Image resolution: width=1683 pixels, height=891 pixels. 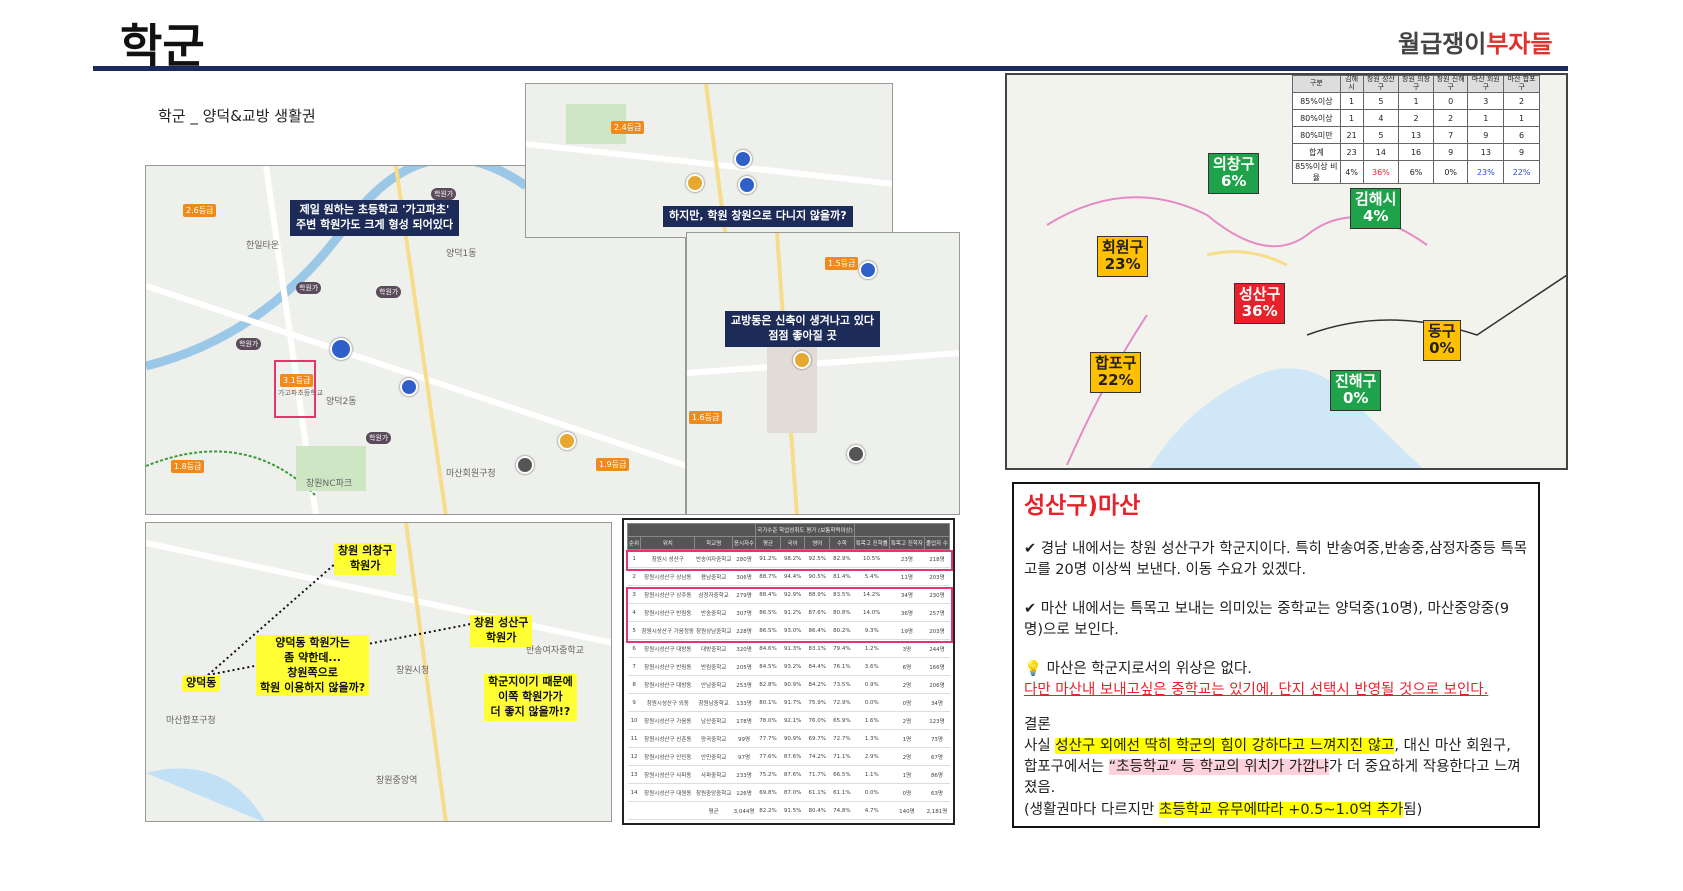 What do you see at coordinates (1381, 172) in the screenshot?
I see `table-cell: 36%` at bounding box center [1381, 172].